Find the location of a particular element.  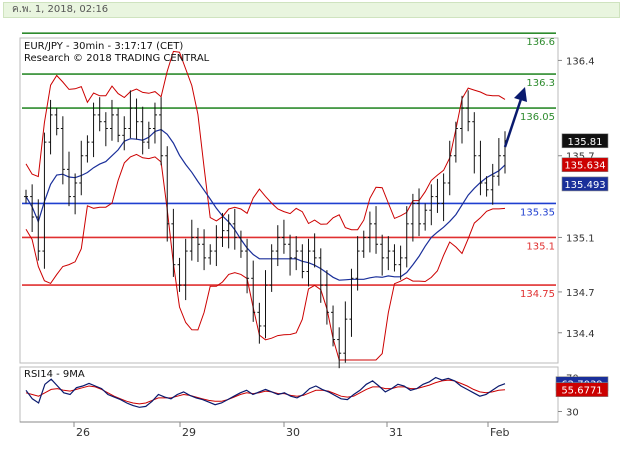

level-label-0: 136.6 is located at coordinates (540, 42).